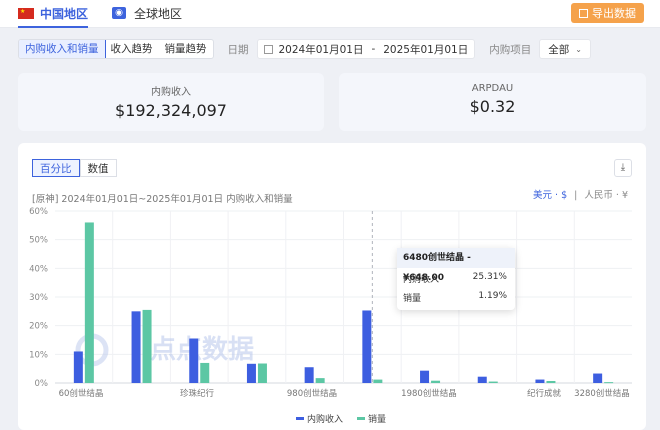 This screenshot has width=660, height=430. Describe the element at coordinates (412, 299) in the screenshot. I see `tooltip-sales-label: 销量` at that location.